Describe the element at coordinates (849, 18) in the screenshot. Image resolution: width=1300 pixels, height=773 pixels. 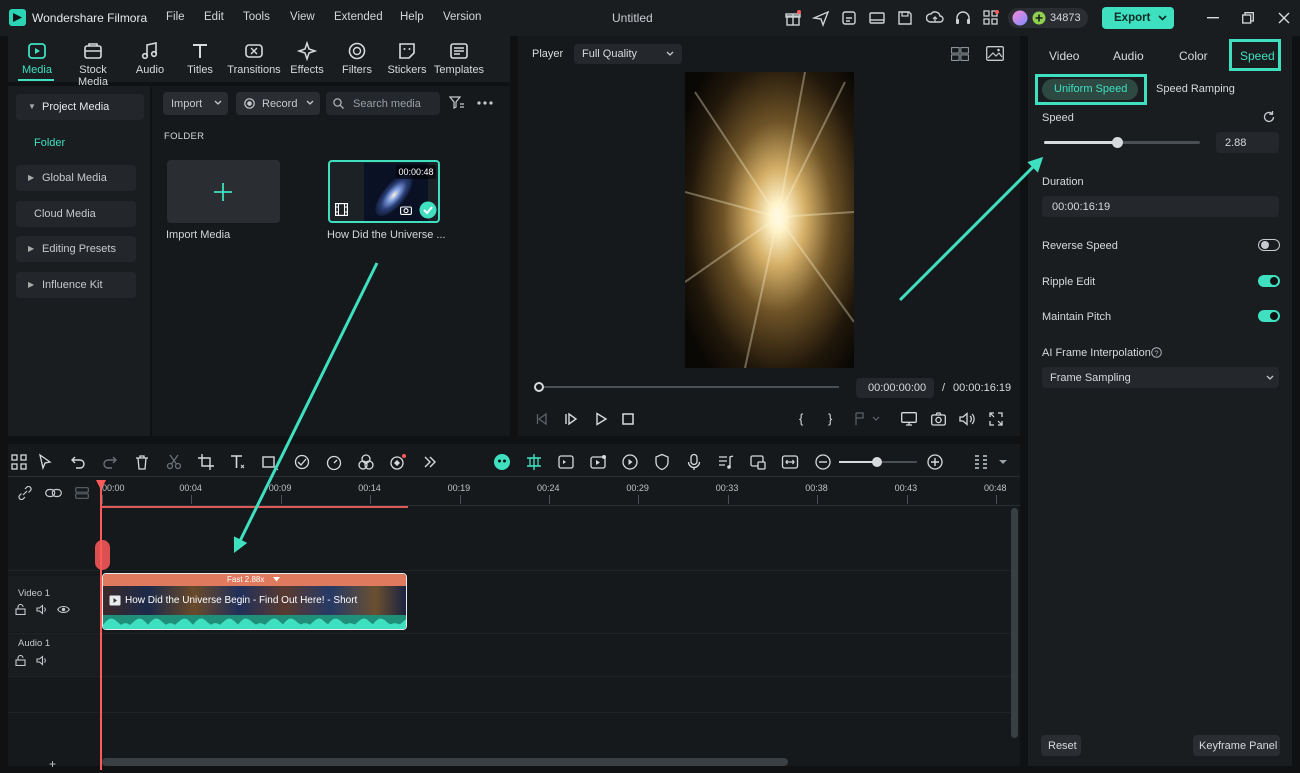
I see `cloud-sync-icon` at that location.